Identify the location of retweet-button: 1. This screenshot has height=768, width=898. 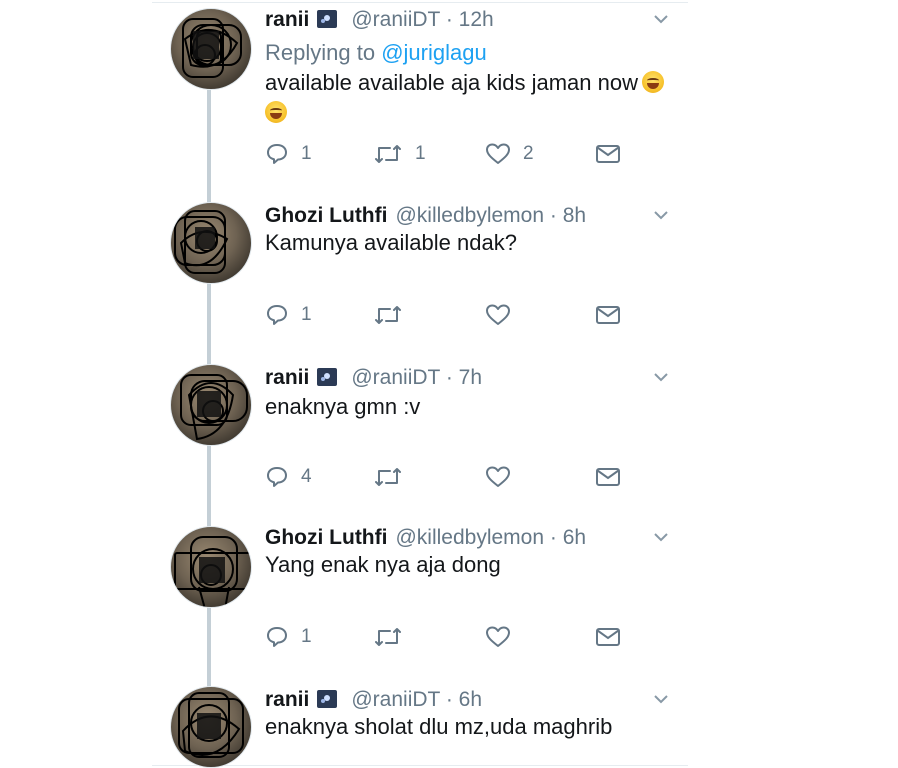
(399, 154).